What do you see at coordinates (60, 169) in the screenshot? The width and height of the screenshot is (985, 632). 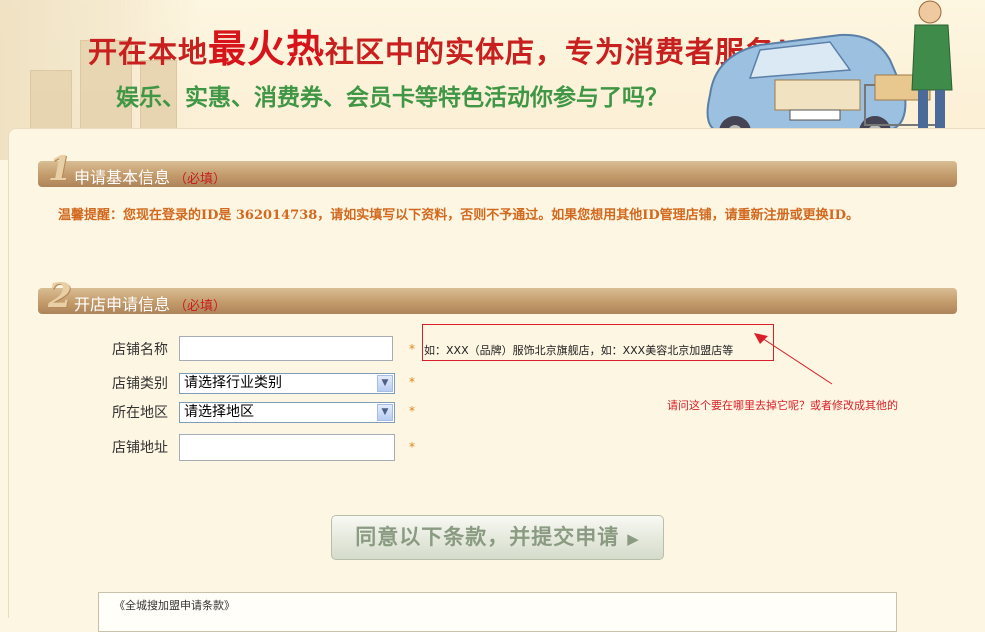 I see `section-number: 1` at bounding box center [60, 169].